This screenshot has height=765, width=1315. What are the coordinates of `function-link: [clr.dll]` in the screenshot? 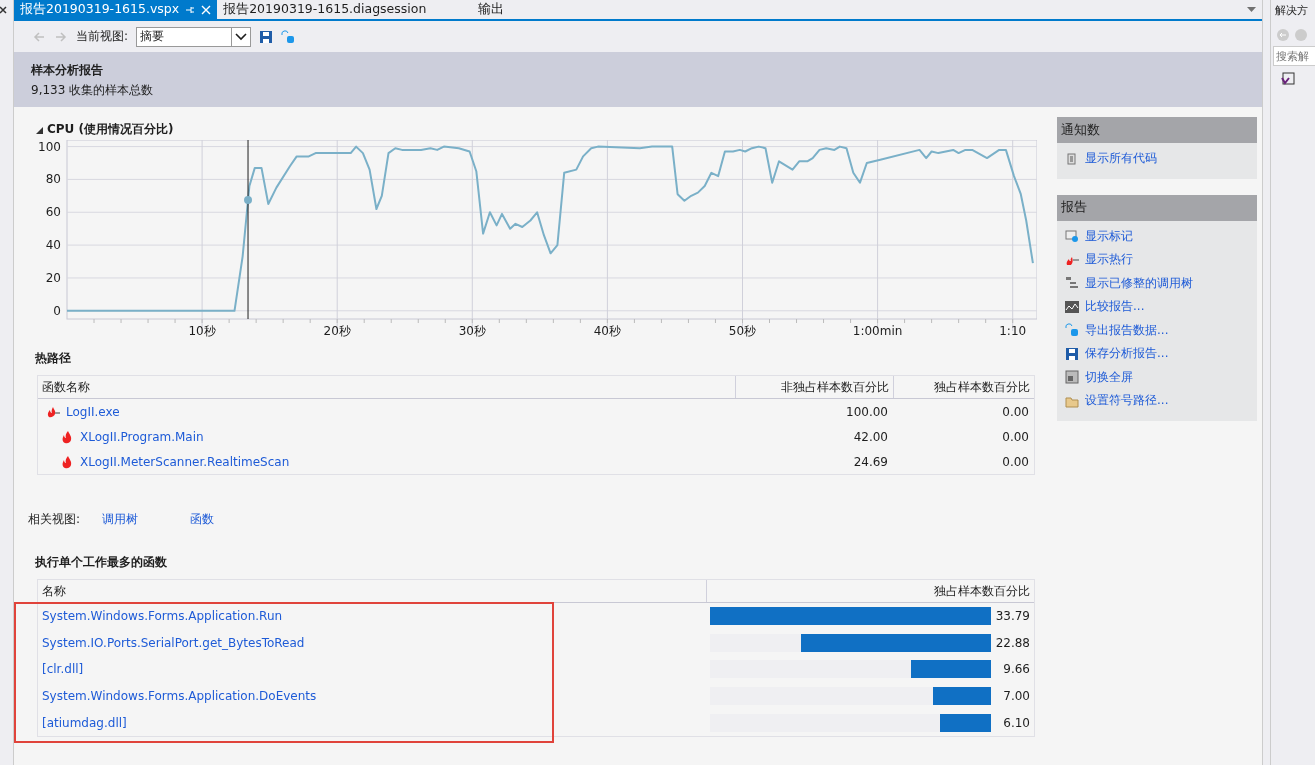 It's located at (63, 669).